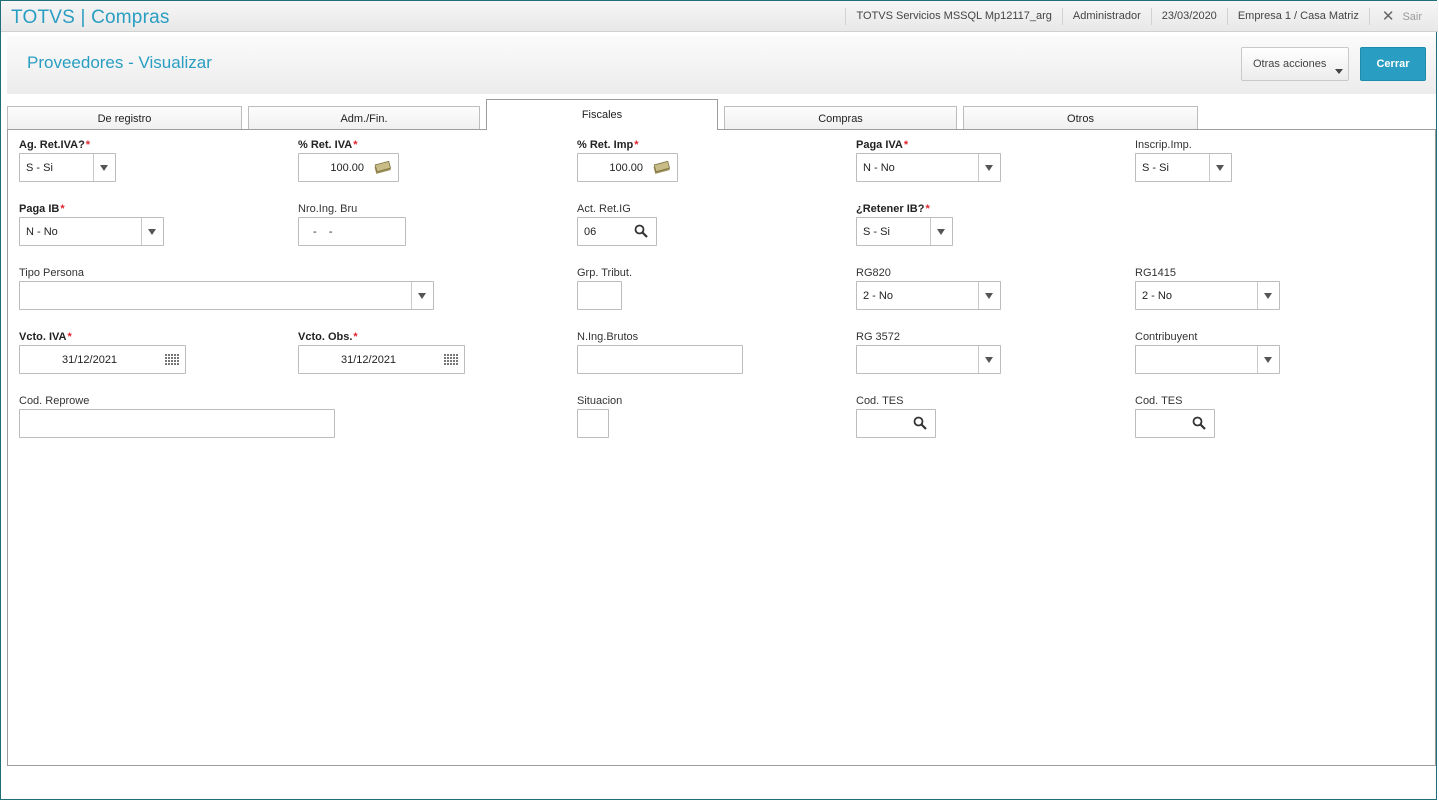 The width and height of the screenshot is (1439, 802). I want to click on retener-ib-label: ¿Retener IB?*, so click(893, 209).